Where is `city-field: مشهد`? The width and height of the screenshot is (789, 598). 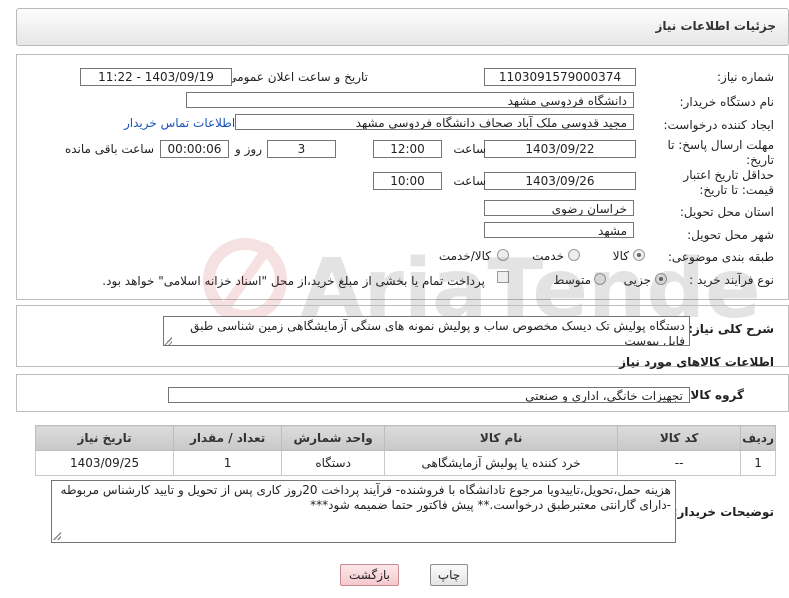
city-field: مشهد is located at coordinates (559, 230).